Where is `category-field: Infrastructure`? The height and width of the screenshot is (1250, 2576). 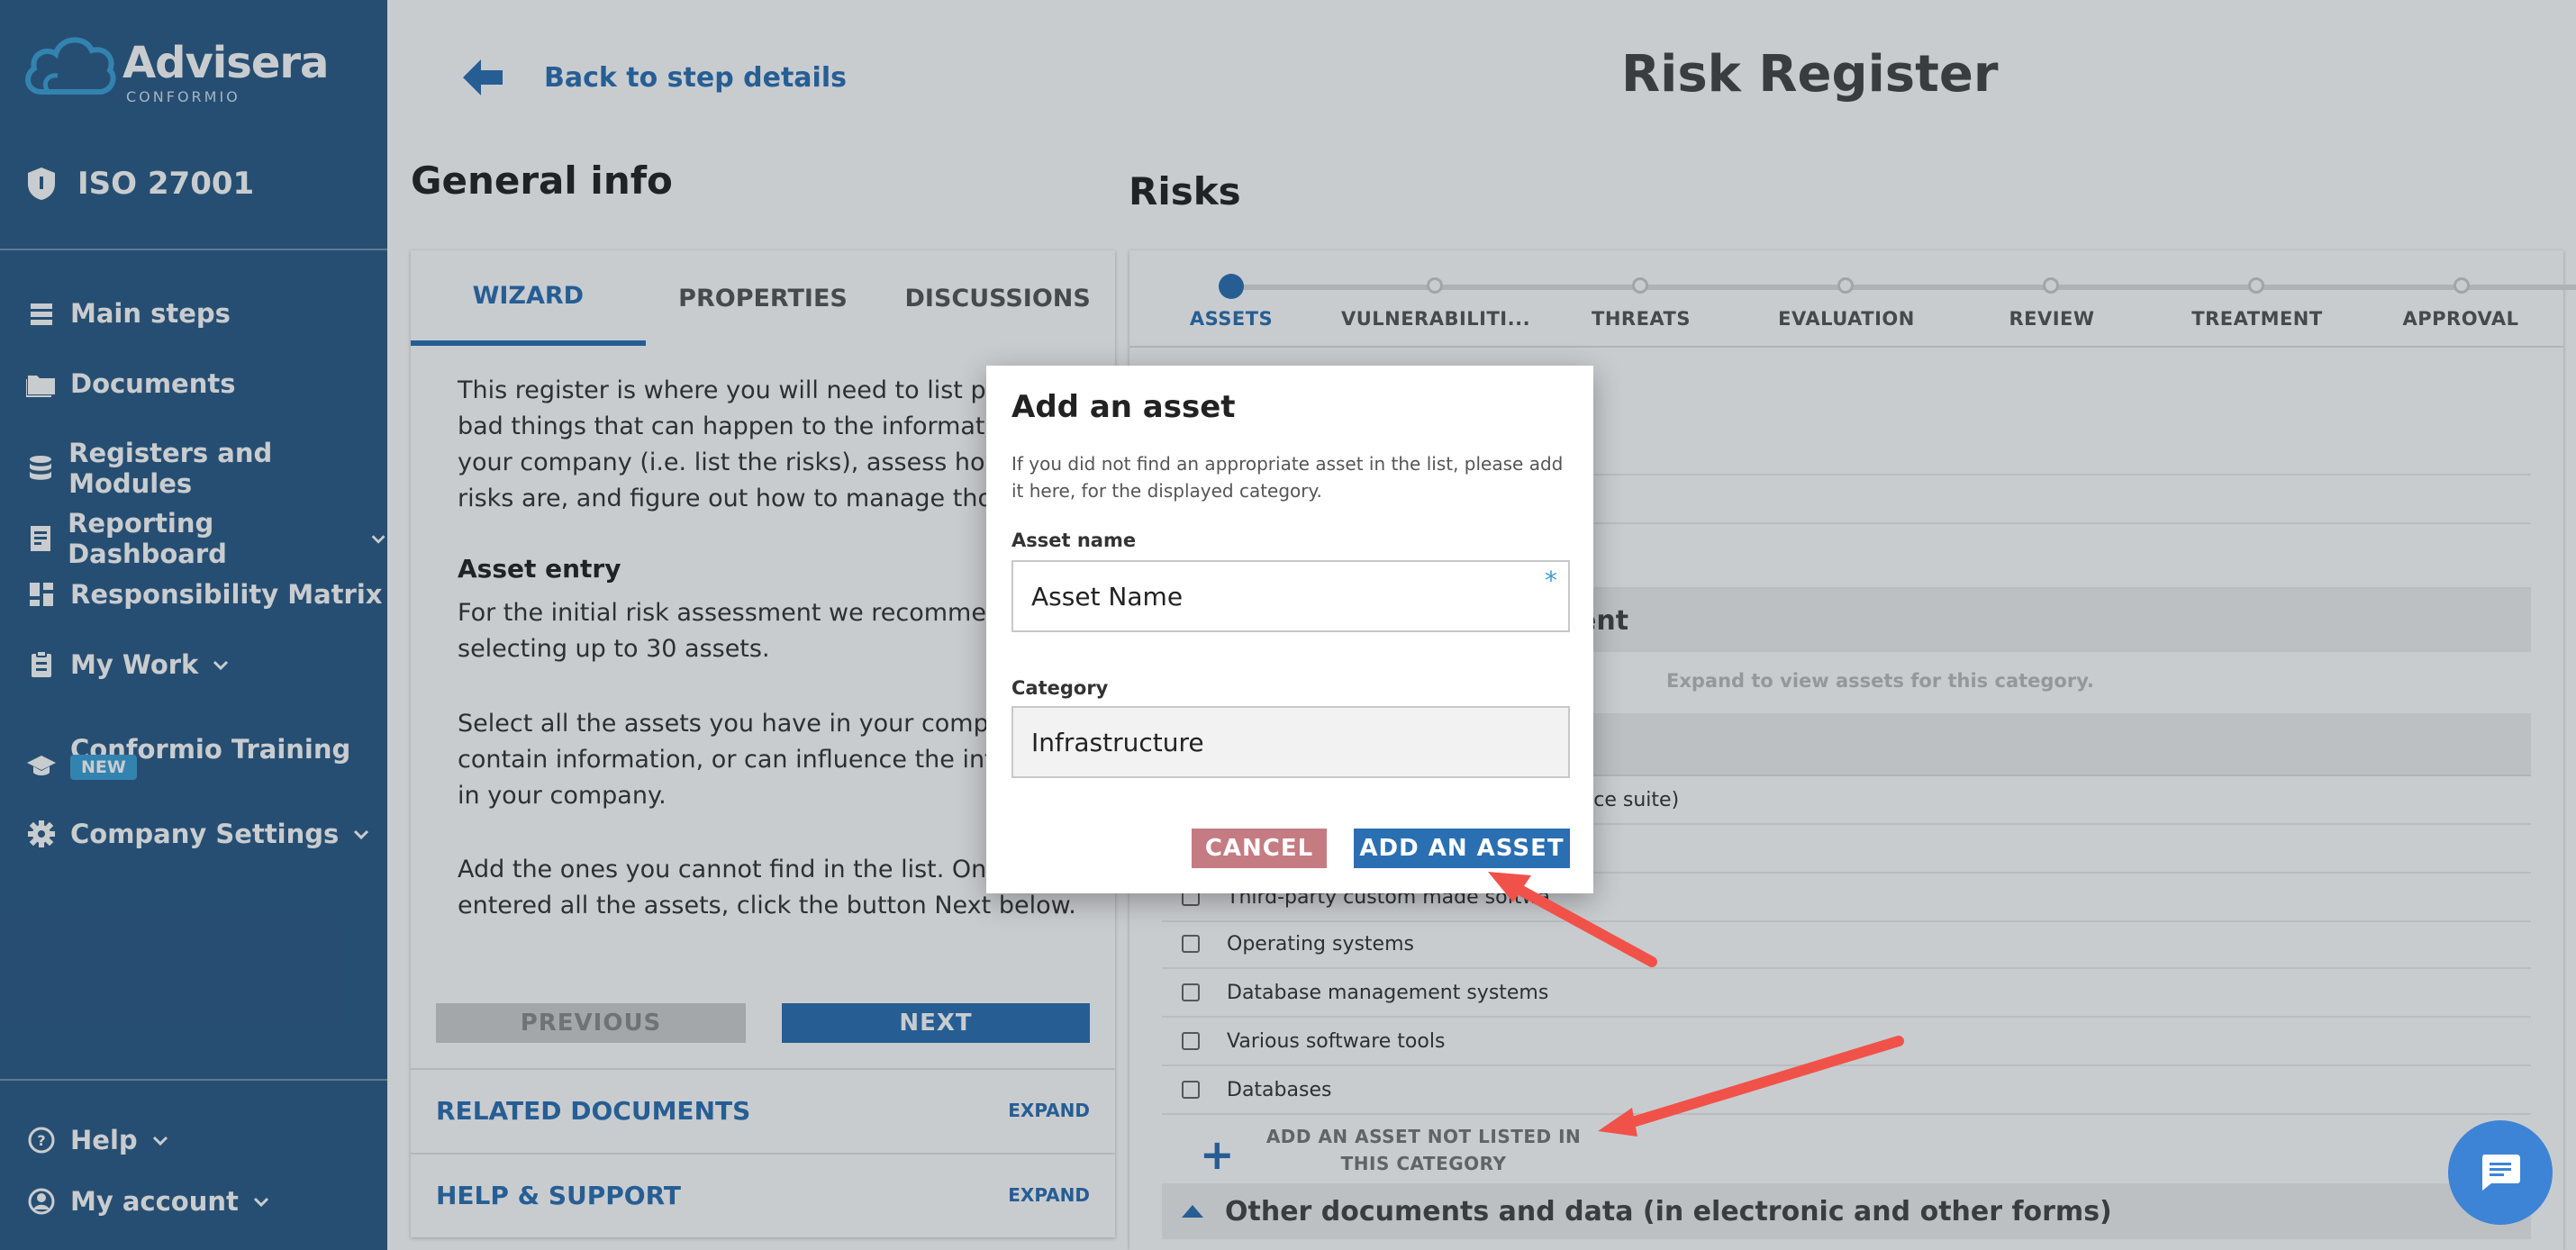
category-field: Infrastructure is located at coordinates (1290, 742).